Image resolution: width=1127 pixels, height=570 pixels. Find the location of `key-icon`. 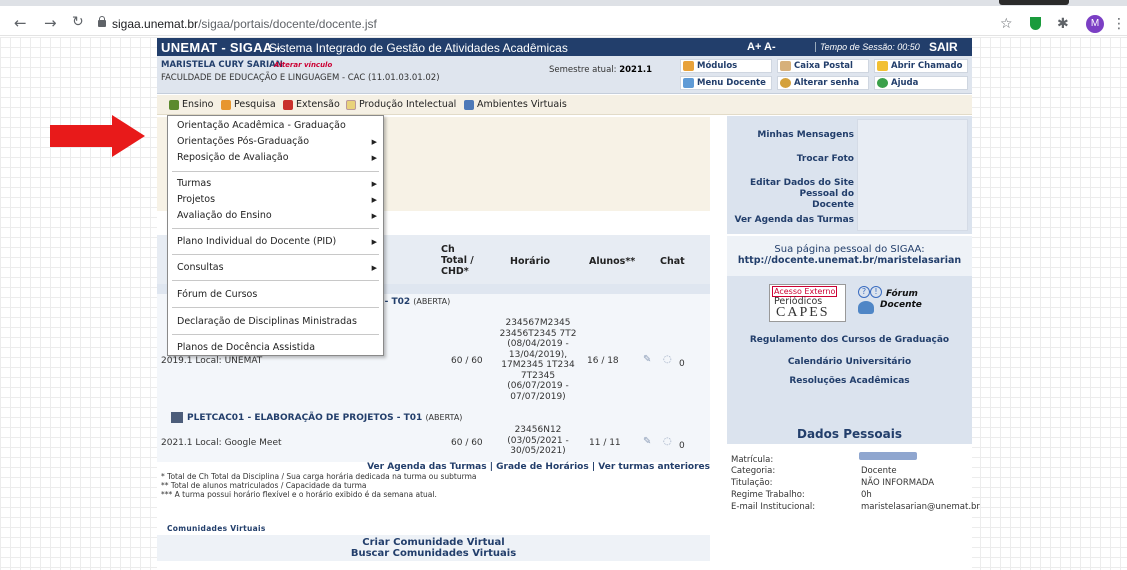

key-icon is located at coordinates (785, 83).